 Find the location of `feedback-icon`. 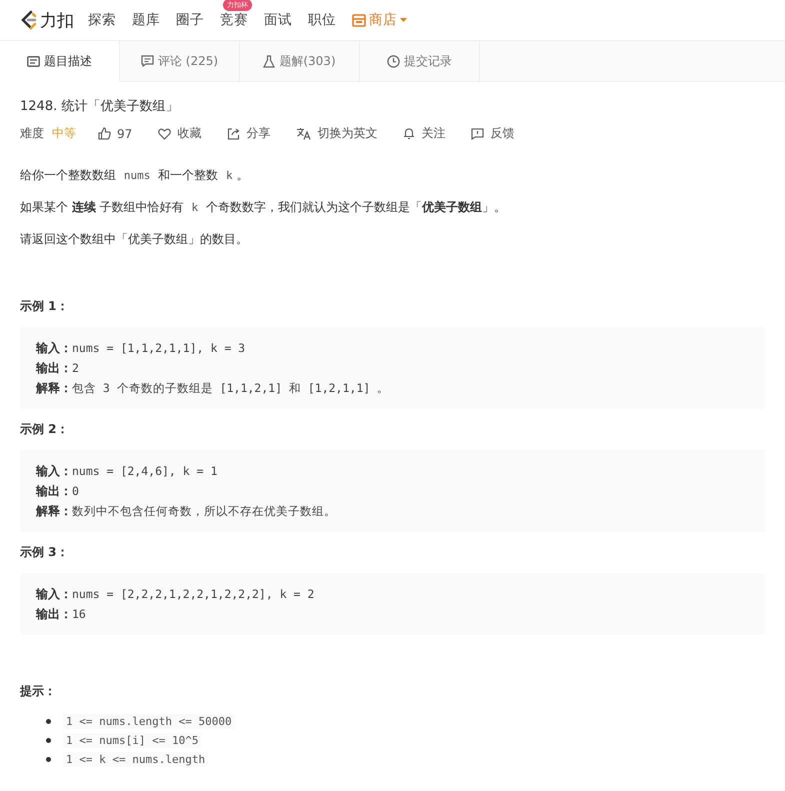

feedback-icon is located at coordinates (477, 134).